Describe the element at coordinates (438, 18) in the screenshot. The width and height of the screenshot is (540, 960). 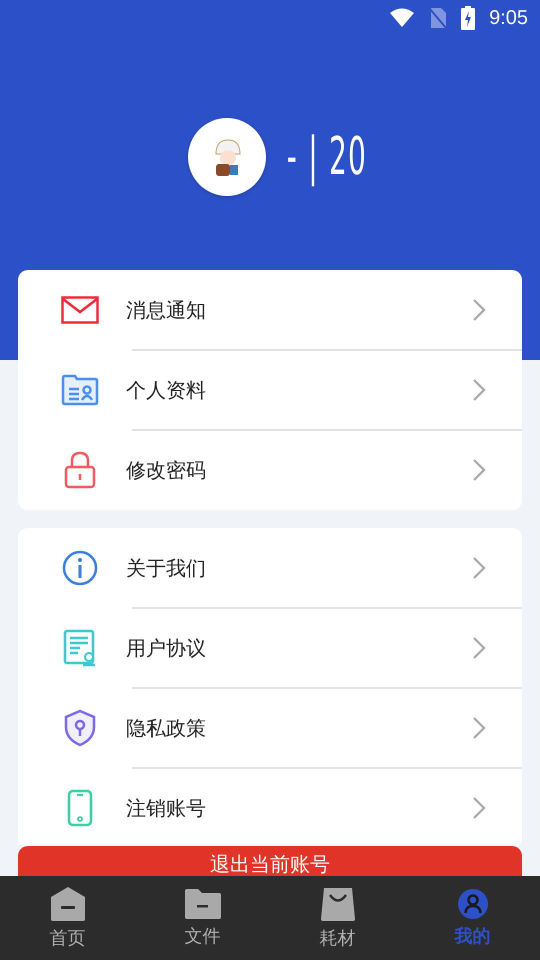
I see `no-sim-icon` at that location.